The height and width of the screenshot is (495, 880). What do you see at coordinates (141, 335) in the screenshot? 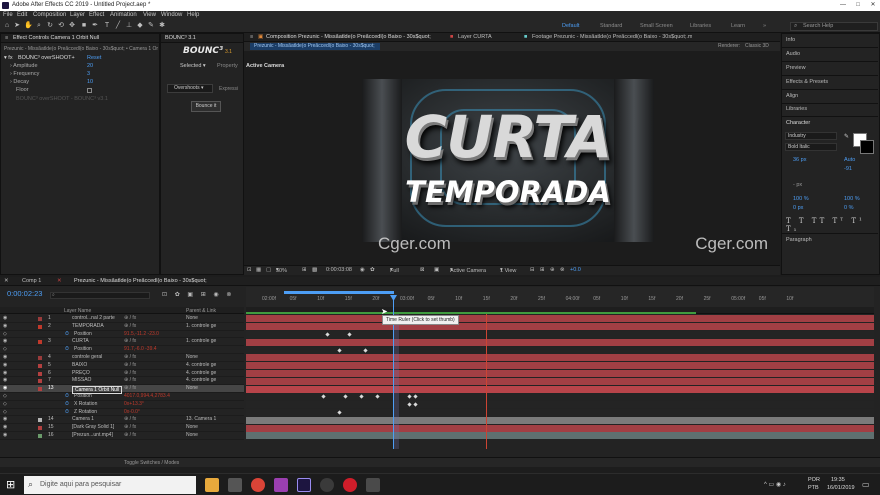
I see `property-value: 91.5,-11.2 -23.0` at bounding box center [141, 335].